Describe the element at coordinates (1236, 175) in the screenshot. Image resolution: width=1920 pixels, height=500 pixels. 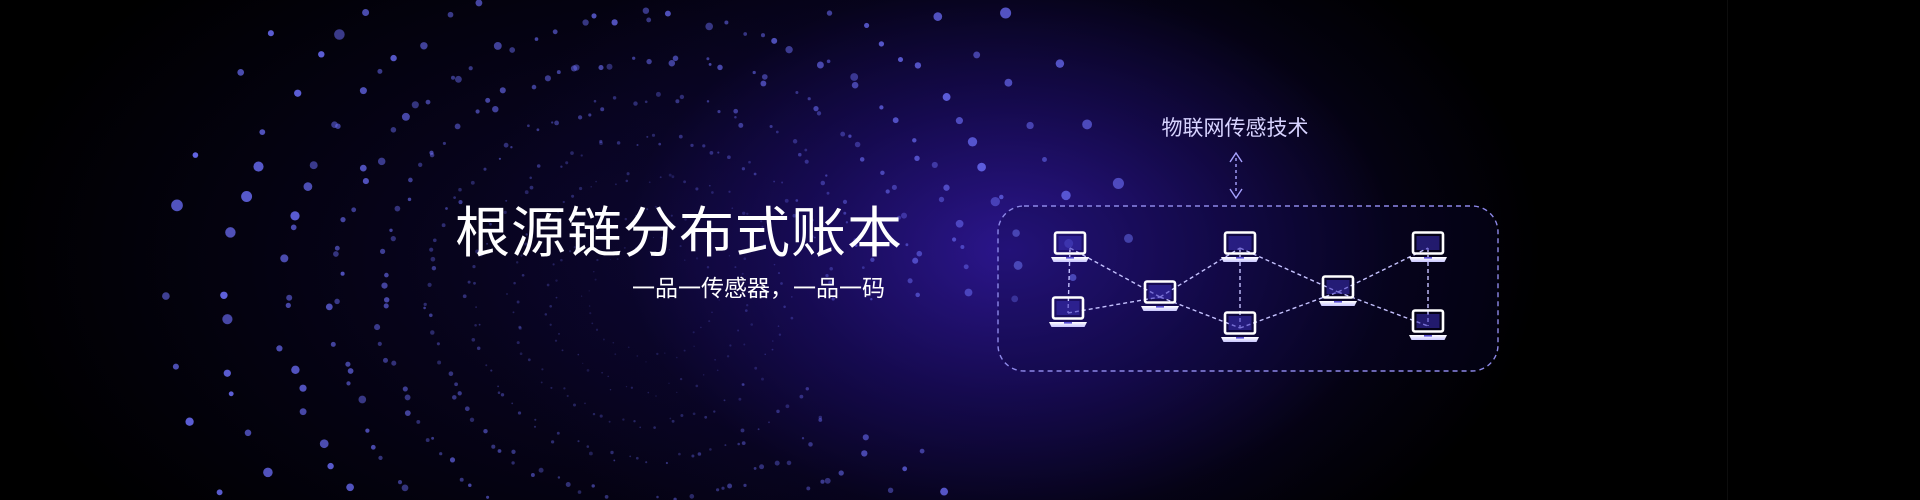
I see `double-arrow-icon` at that location.